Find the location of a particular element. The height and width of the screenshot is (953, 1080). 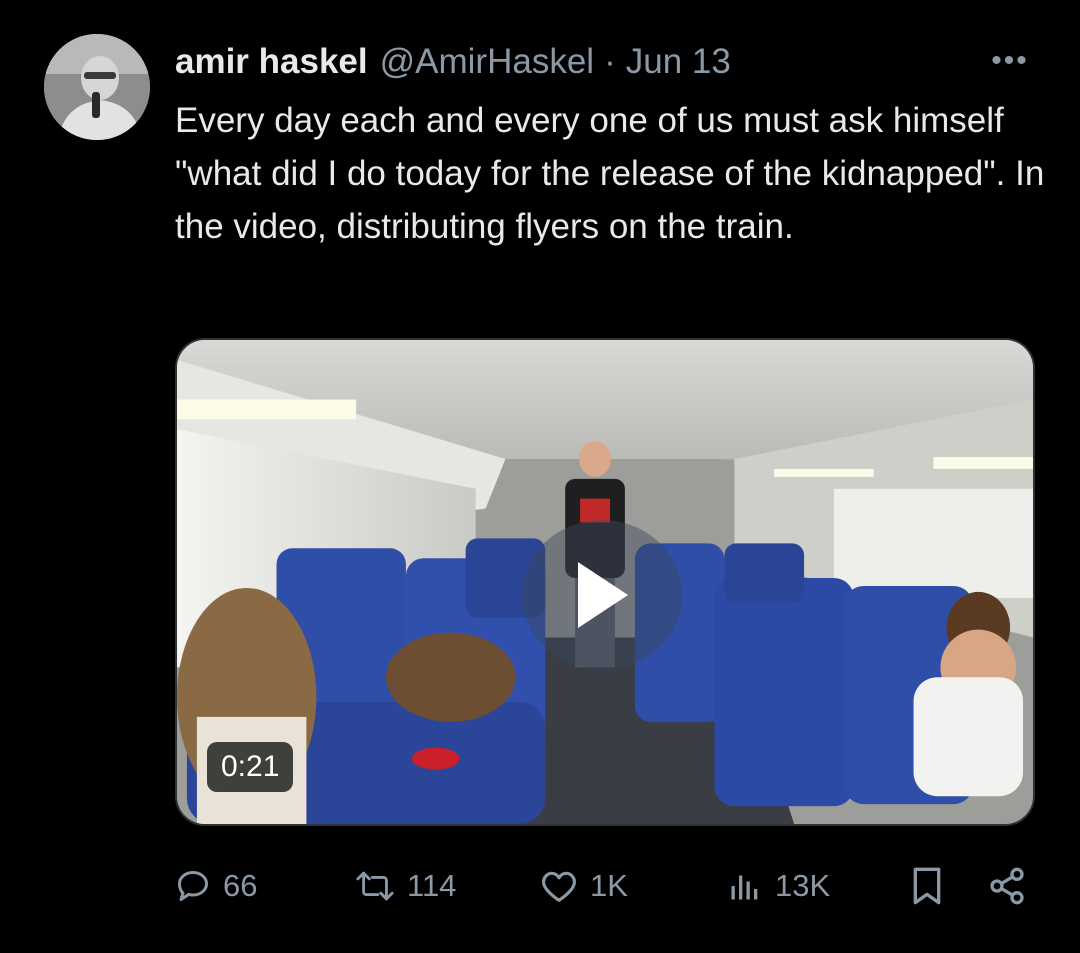

reply-icon is located at coordinates (193, 886).